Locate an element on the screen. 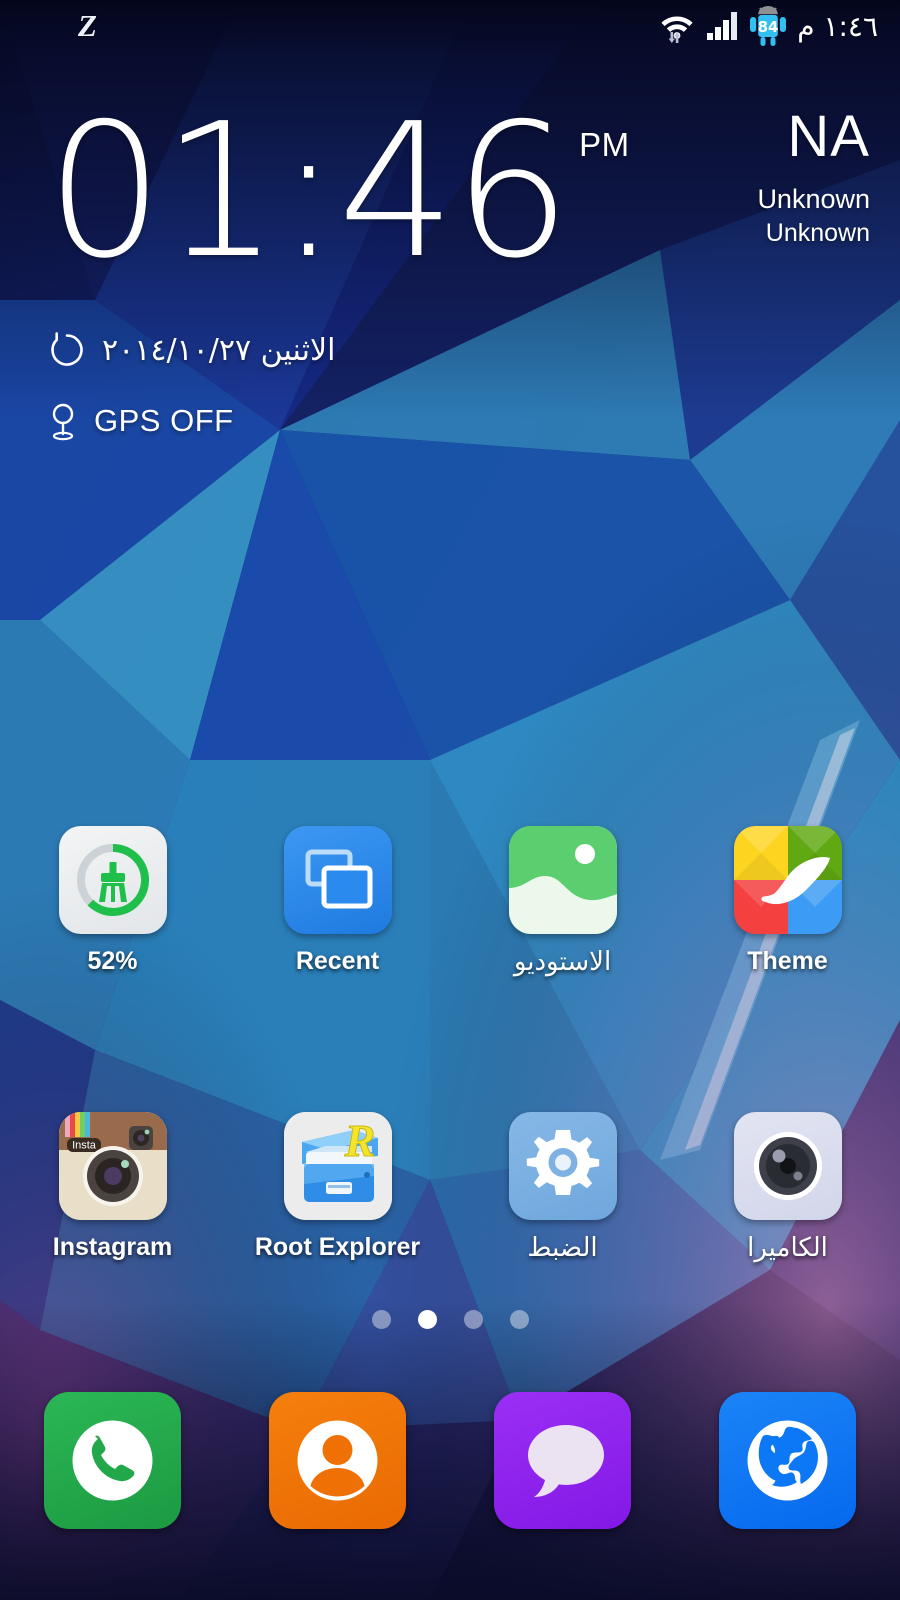 Image resolution: width=900 pixels, height=1600 pixels. theme-icon is located at coordinates (787, 880).